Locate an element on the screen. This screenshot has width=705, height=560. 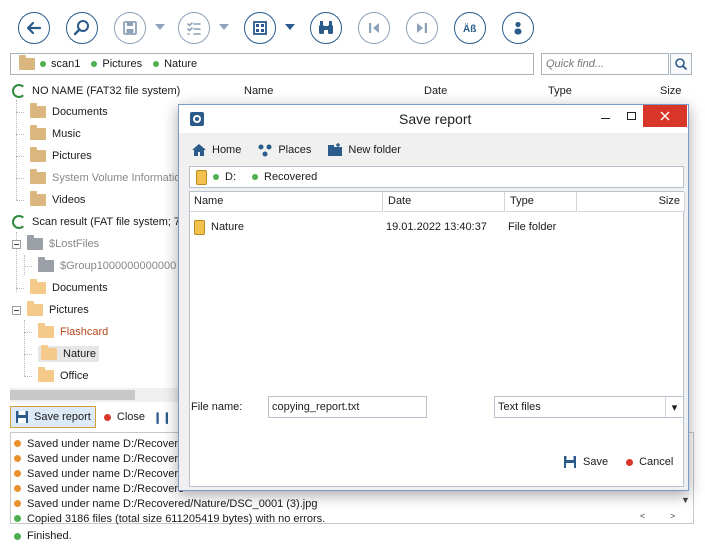
breadcrumb-item: Nature is located at coordinates (175, 64).